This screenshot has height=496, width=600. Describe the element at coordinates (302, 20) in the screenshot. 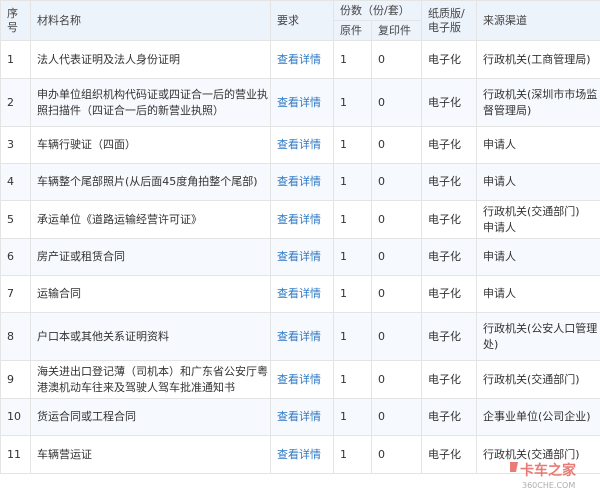

I see `header-requirement: 要求` at that location.